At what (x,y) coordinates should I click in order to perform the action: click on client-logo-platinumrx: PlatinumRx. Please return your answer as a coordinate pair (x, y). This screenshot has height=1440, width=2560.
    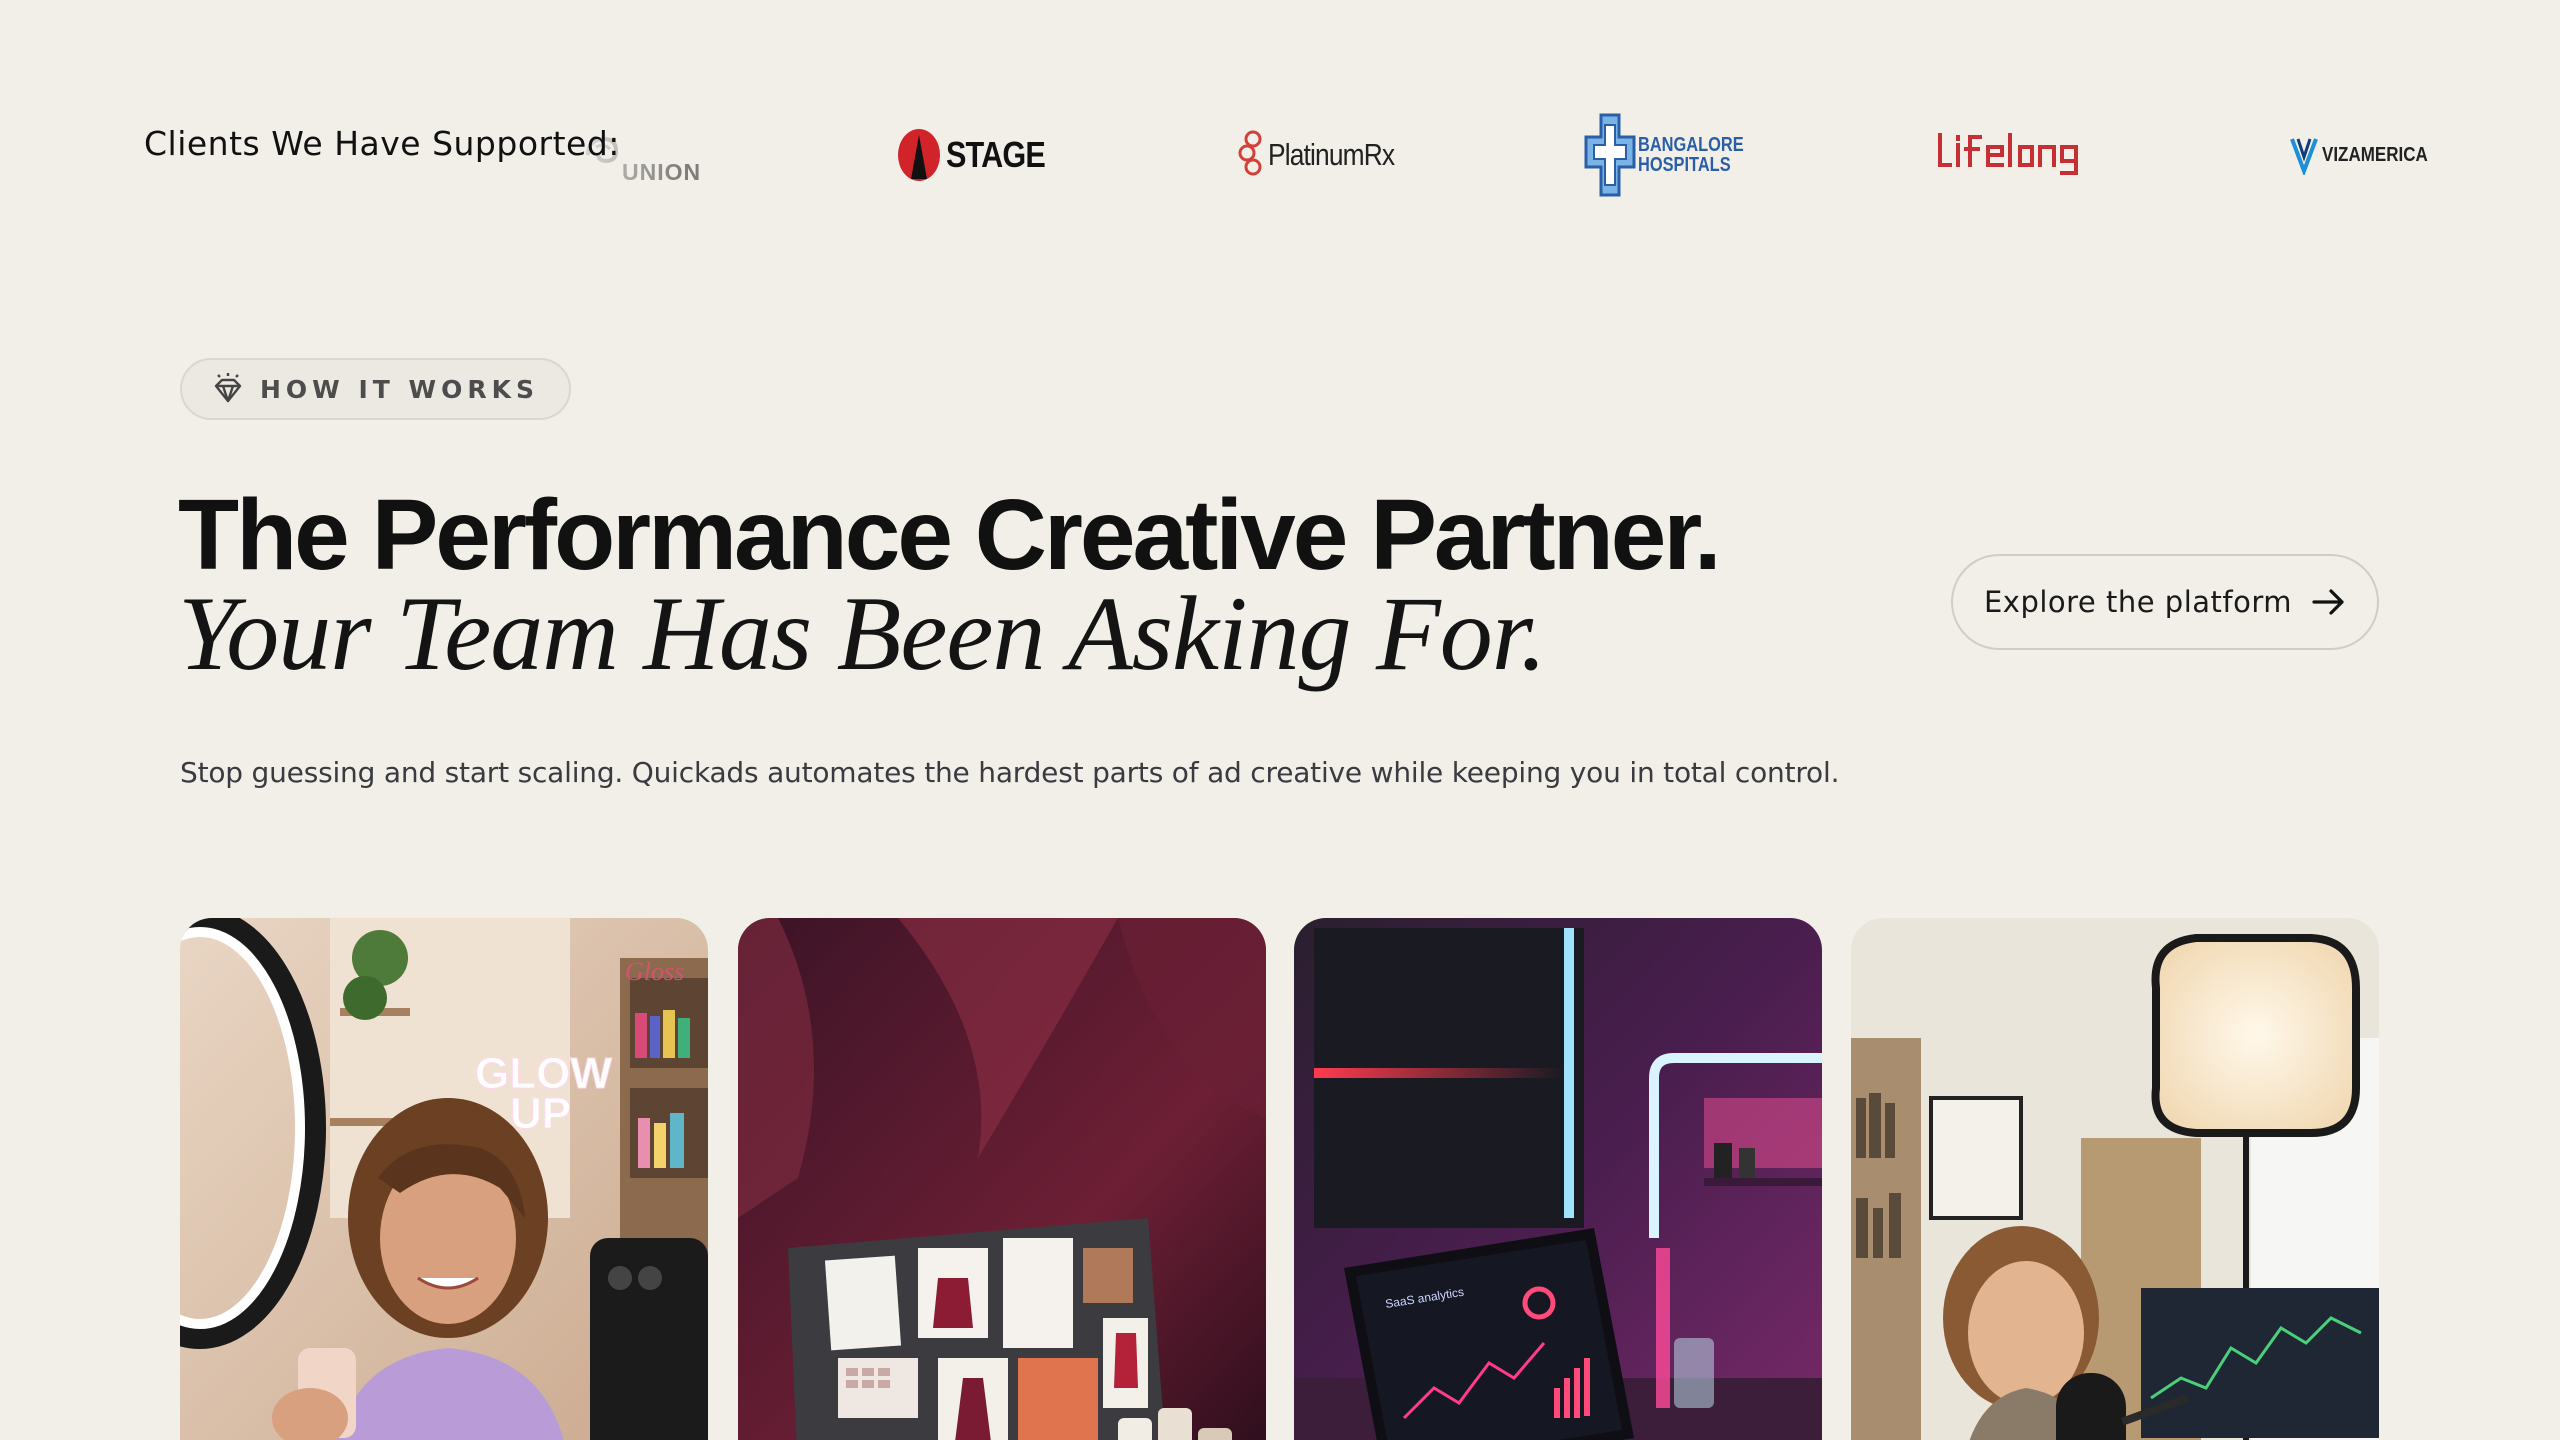
    Looking at the image, I should click on (1327, 155).